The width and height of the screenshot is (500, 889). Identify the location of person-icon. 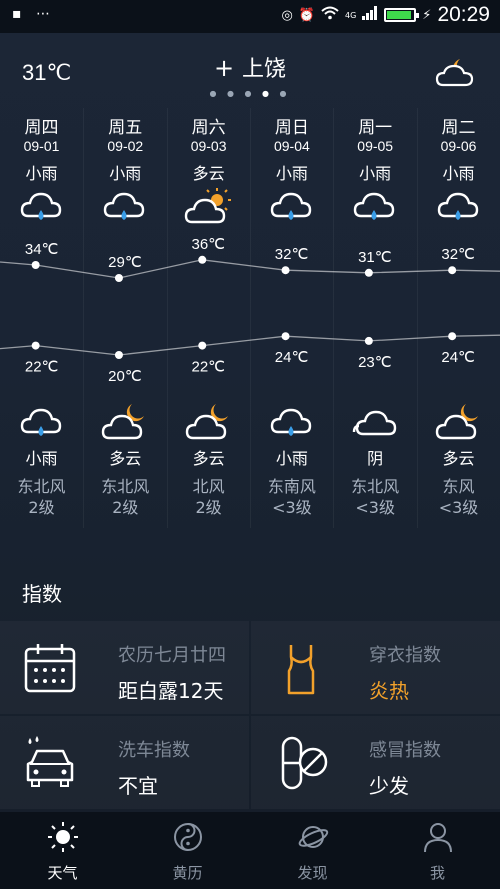
(438, 837).